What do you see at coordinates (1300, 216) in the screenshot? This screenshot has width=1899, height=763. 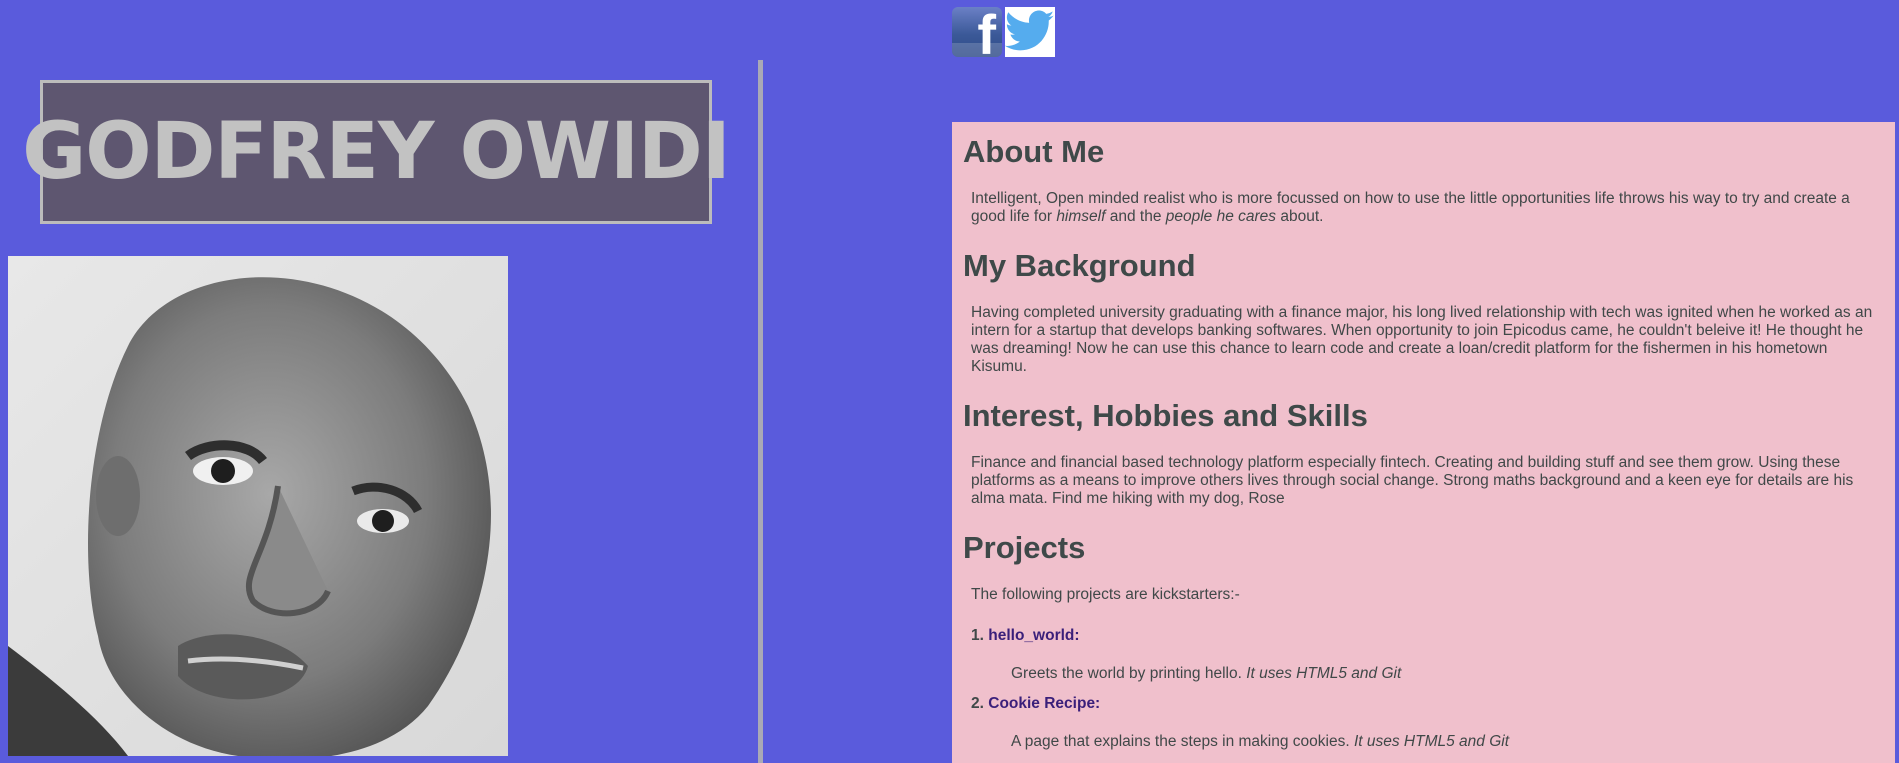 I see `about-text-part-c: about.` at bounding box center [1300, 216].